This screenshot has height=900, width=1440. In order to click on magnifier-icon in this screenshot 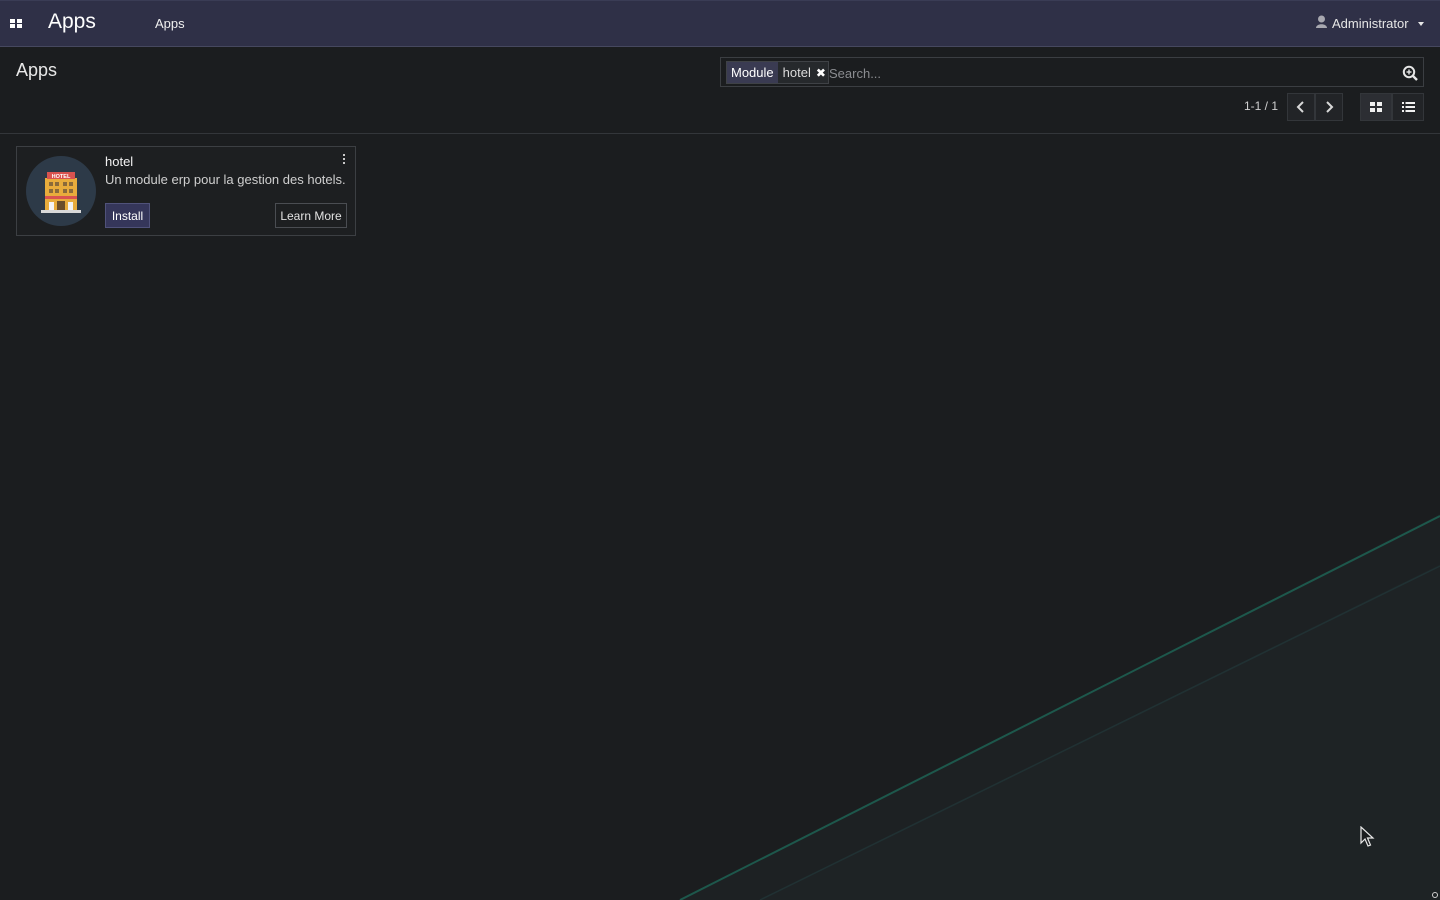, I will do `click(1410, 73)`.